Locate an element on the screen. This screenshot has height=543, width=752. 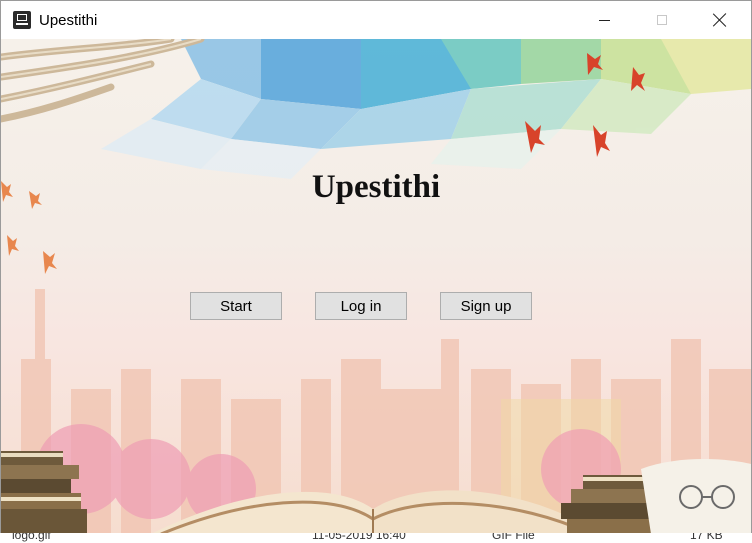
close-icon is located at coordinates (720, 20).